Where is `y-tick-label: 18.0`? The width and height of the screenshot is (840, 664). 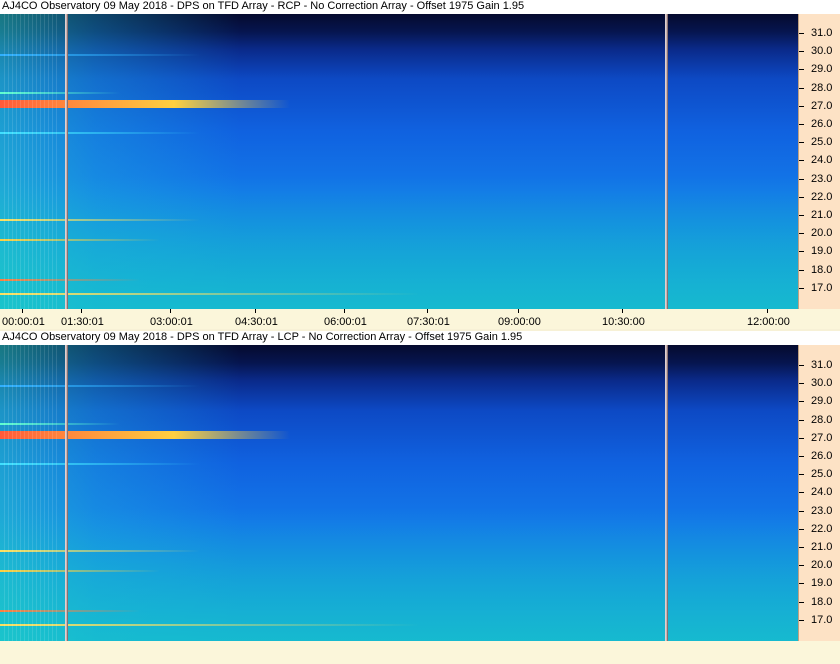 y-tick-label: 18.0 is located at coordinates (822, 269).